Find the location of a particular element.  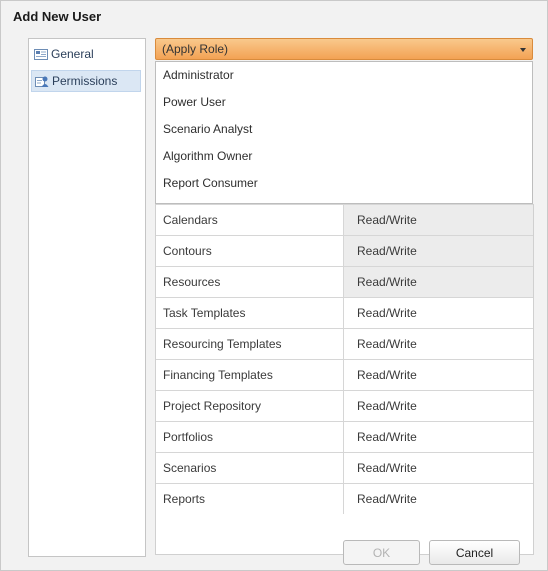

table-row: Task Templates Read/Write is located at coordinates (344, 312).